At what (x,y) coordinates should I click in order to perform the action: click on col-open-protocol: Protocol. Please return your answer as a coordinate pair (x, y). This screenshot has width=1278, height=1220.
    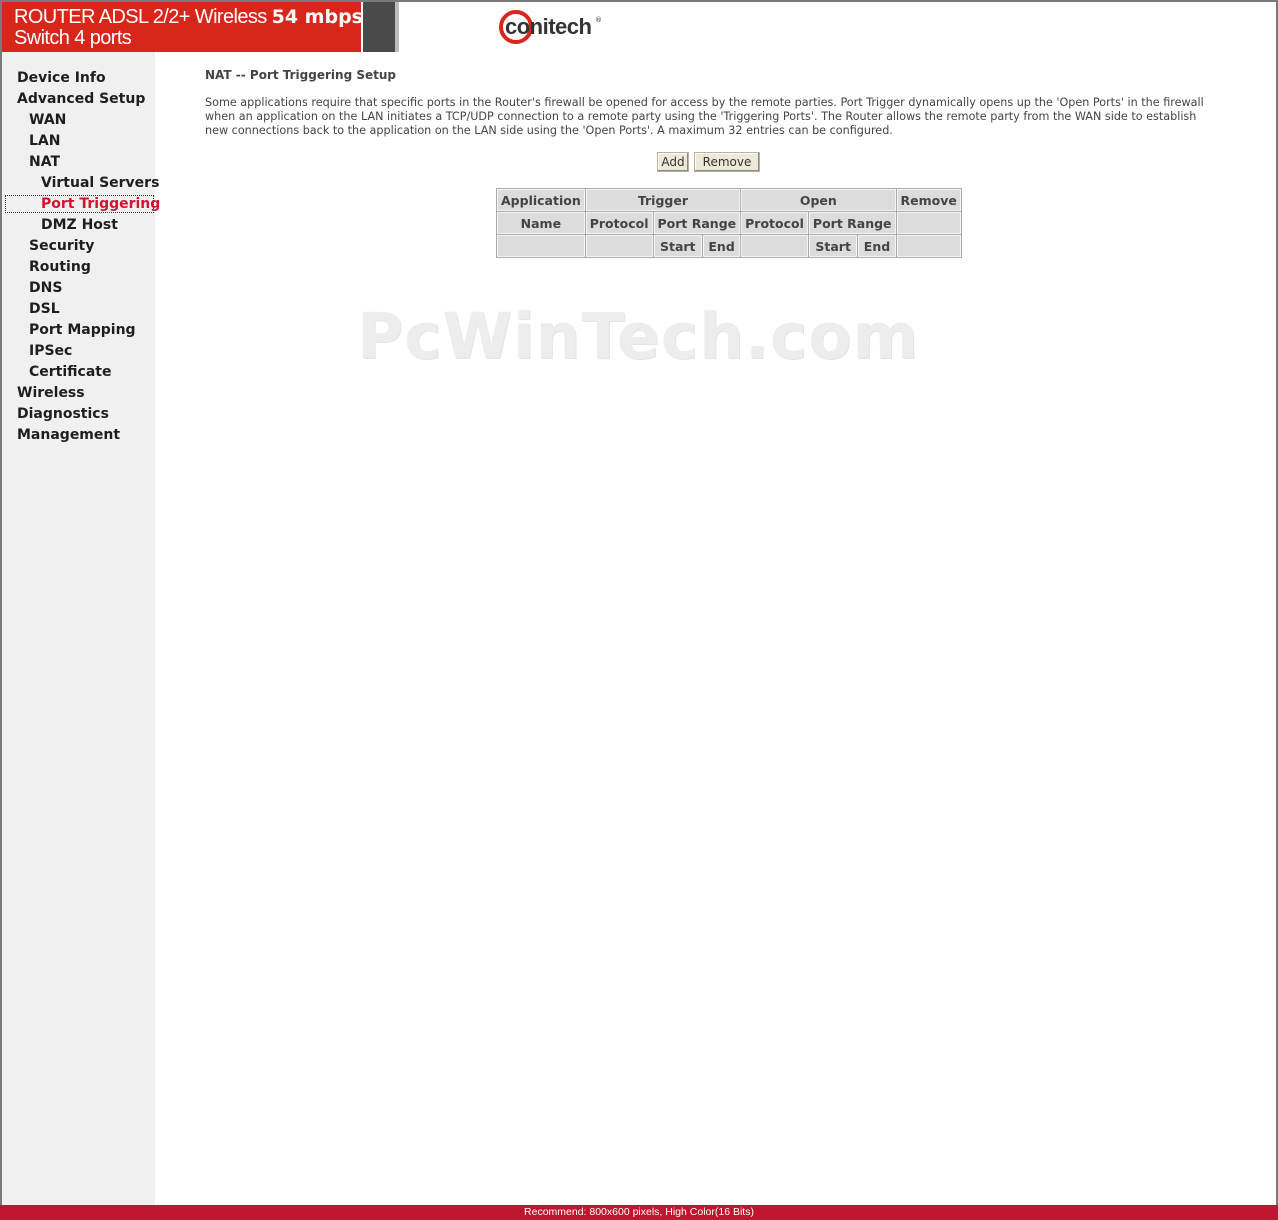
    Looking at the image, I should click on (774, 223).